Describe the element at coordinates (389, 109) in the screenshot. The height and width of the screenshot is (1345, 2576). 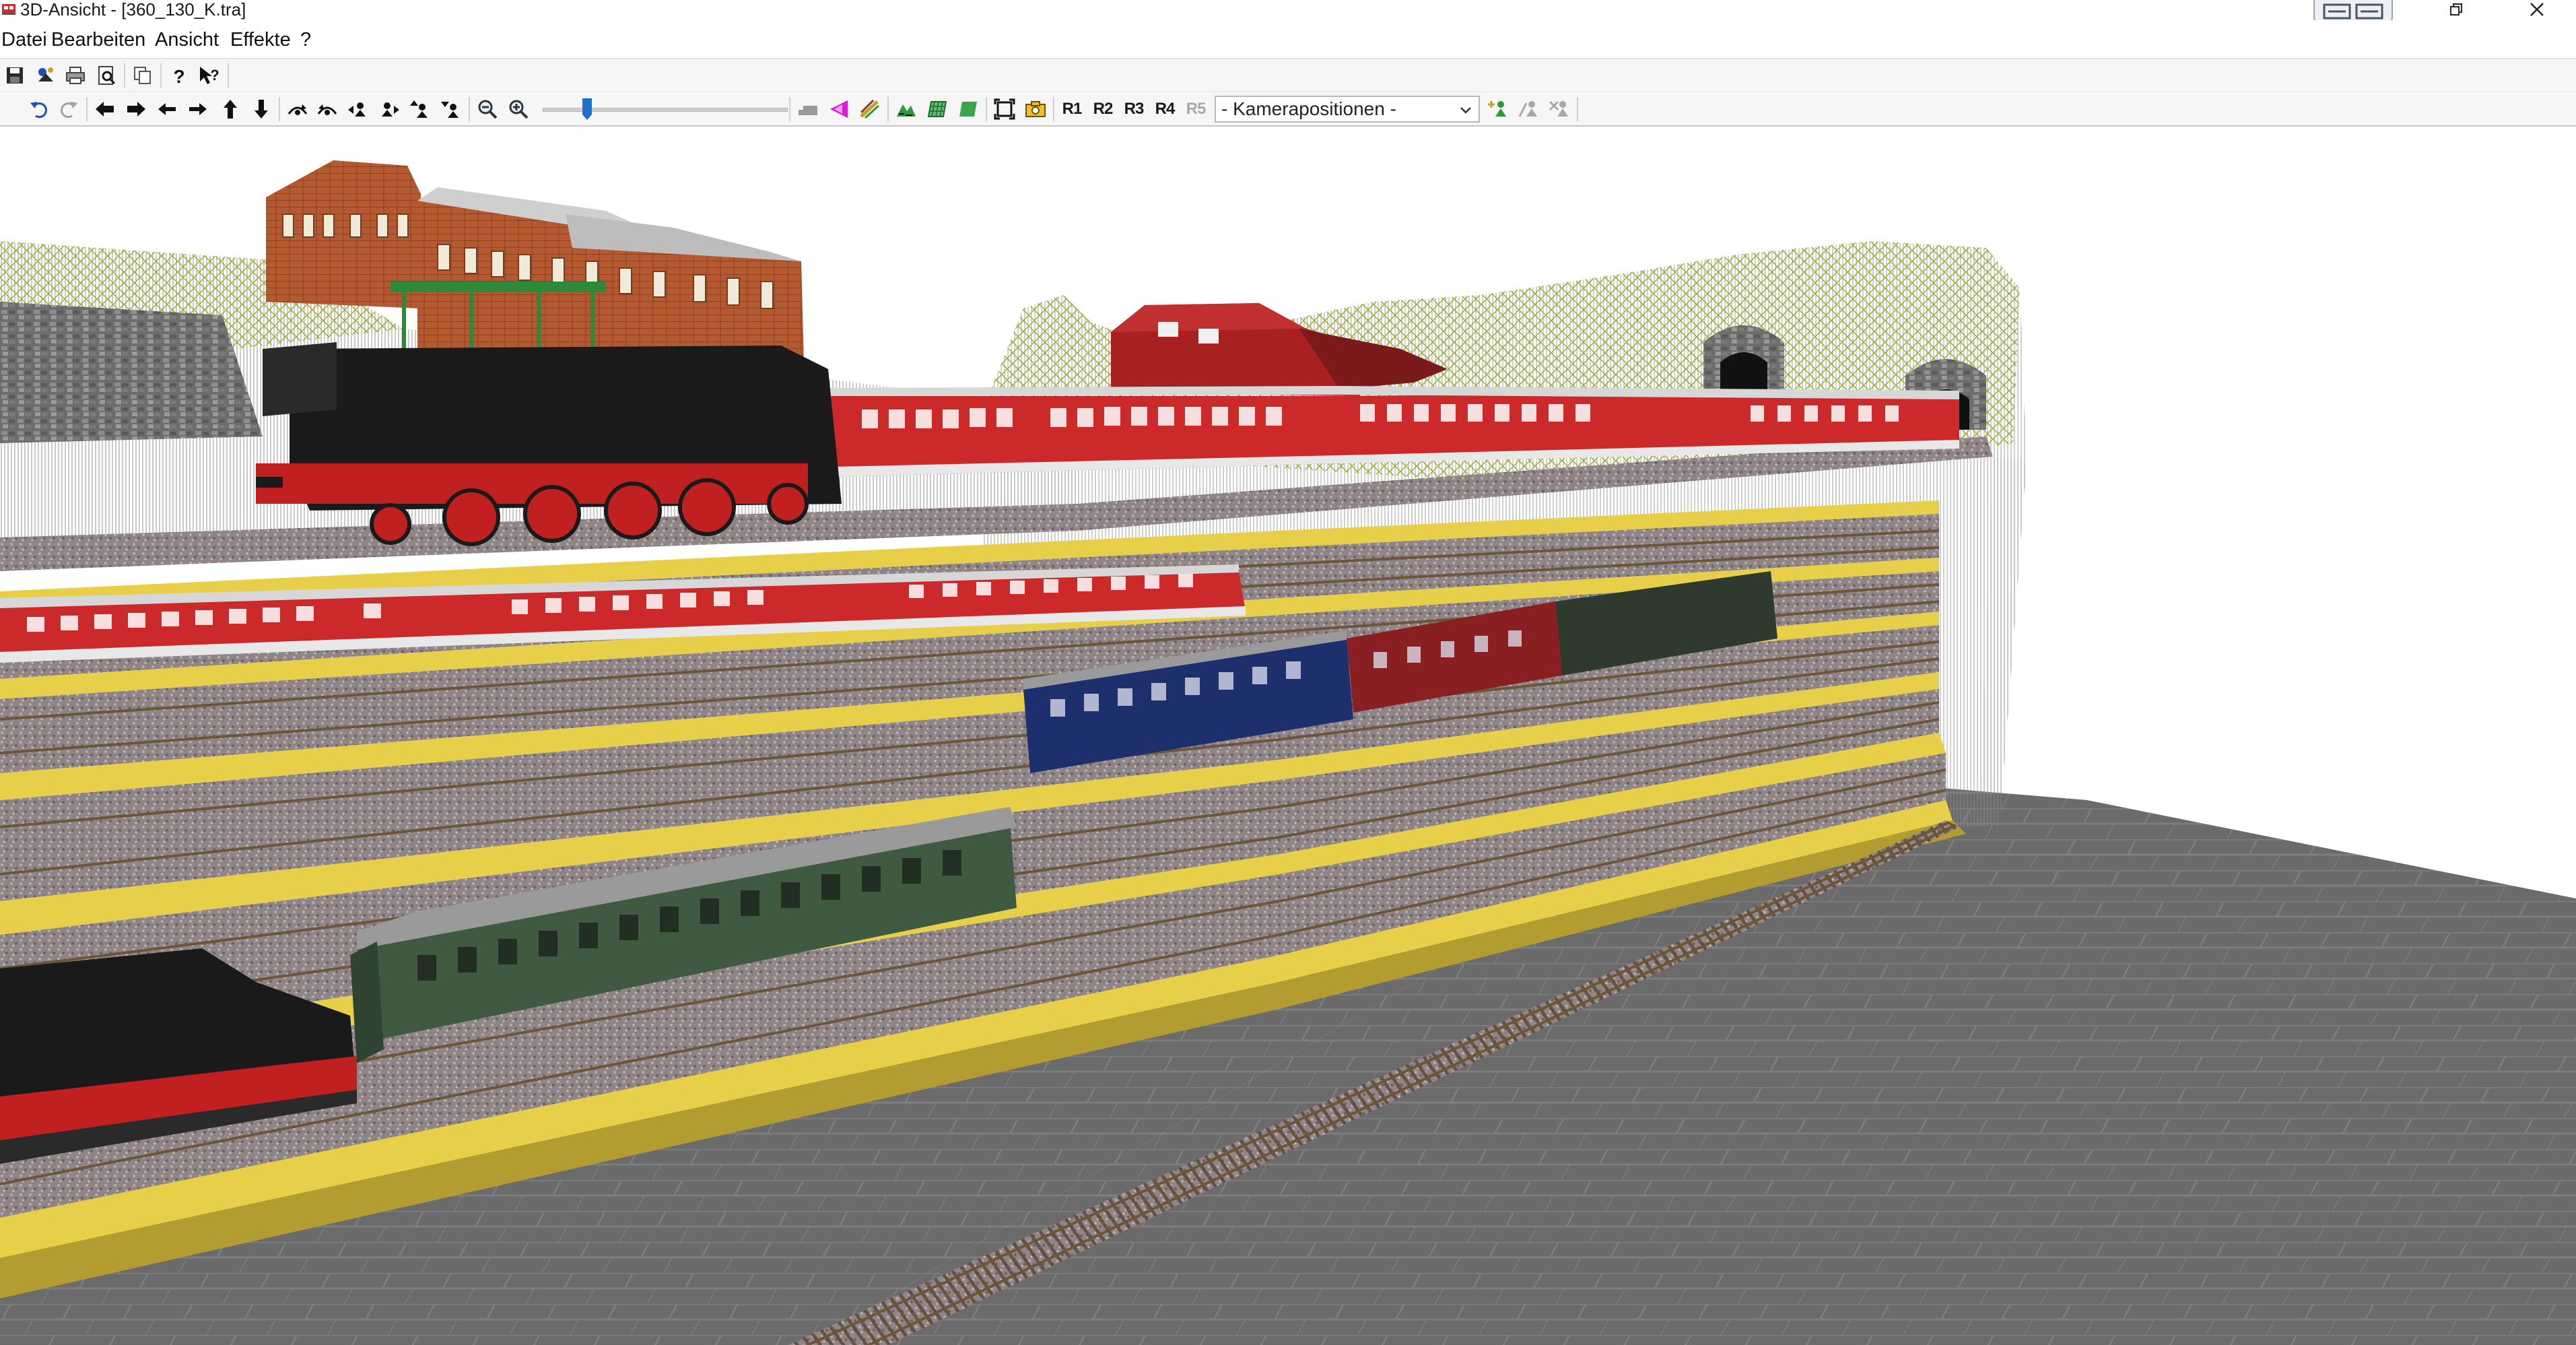
I see `camera-turn-right-button` at that location.